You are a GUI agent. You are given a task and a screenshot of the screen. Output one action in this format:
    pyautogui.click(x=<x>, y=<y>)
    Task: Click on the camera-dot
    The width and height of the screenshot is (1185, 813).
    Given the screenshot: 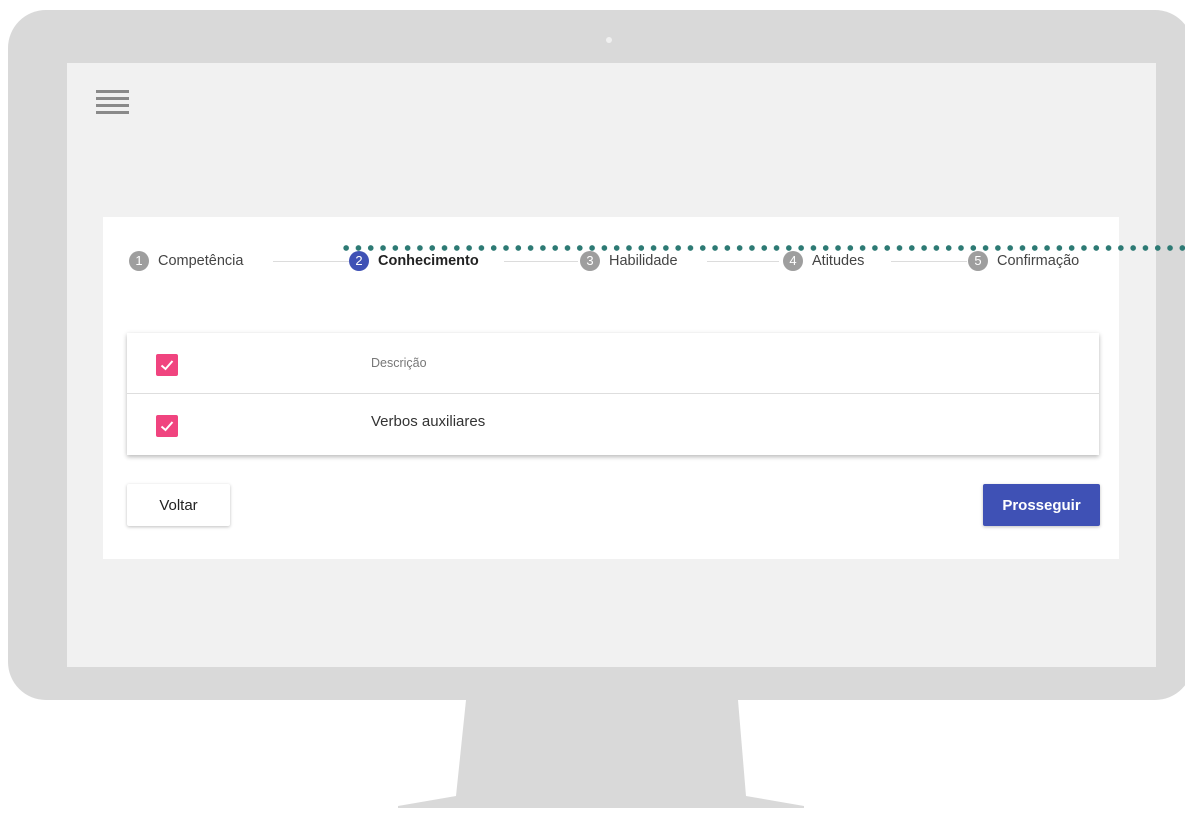 What is the action you would take?
    pyautogui.click(x=609, y=40)
    